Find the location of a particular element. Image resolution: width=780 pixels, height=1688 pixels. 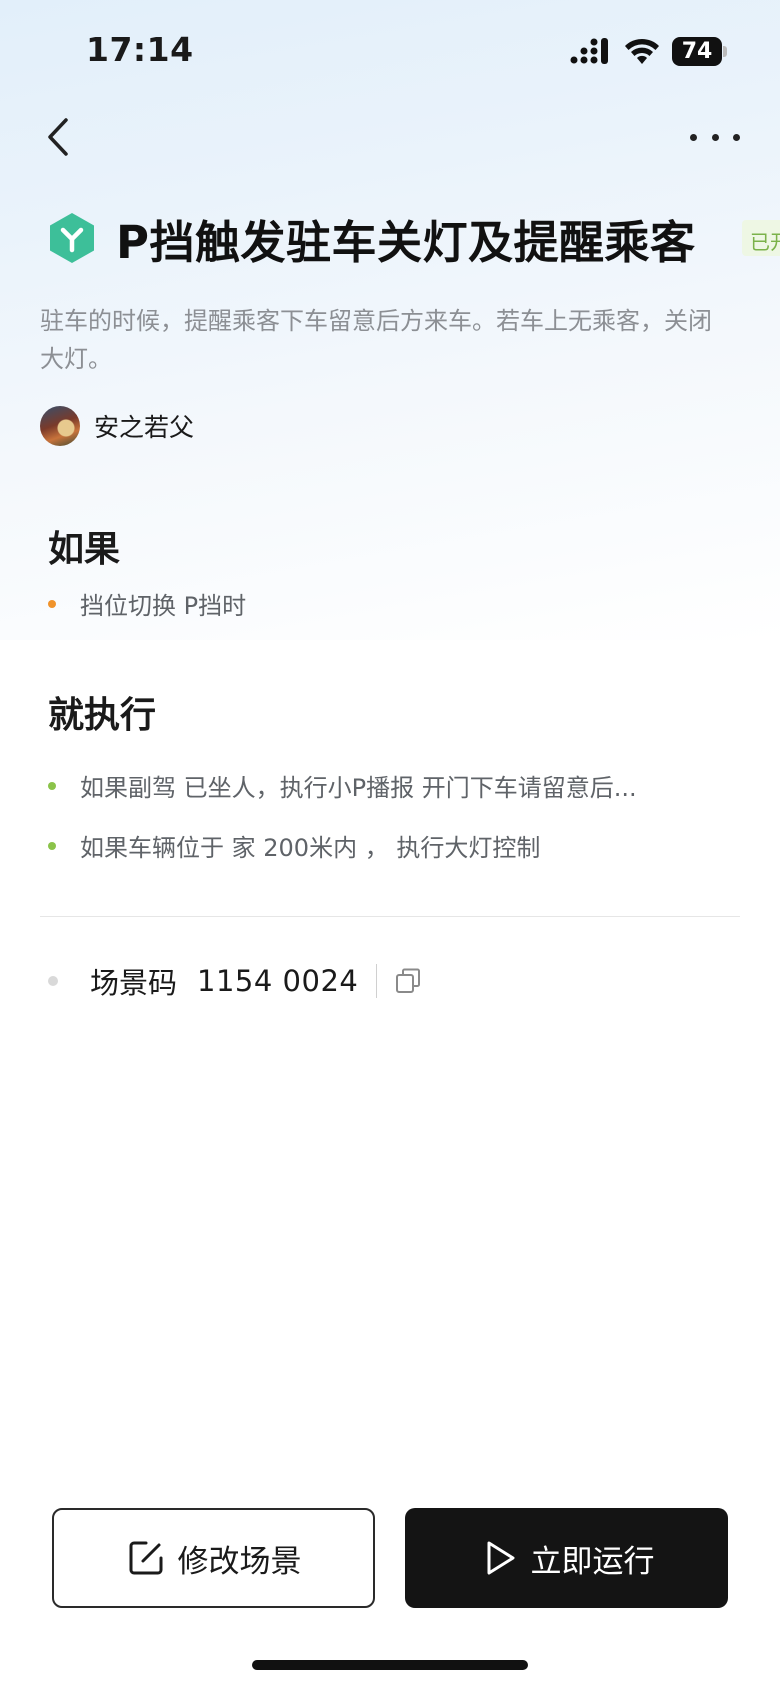

scene-title-row: P挡触发驻车关灯及提醒乘客 is located at coordinates (371, 238).